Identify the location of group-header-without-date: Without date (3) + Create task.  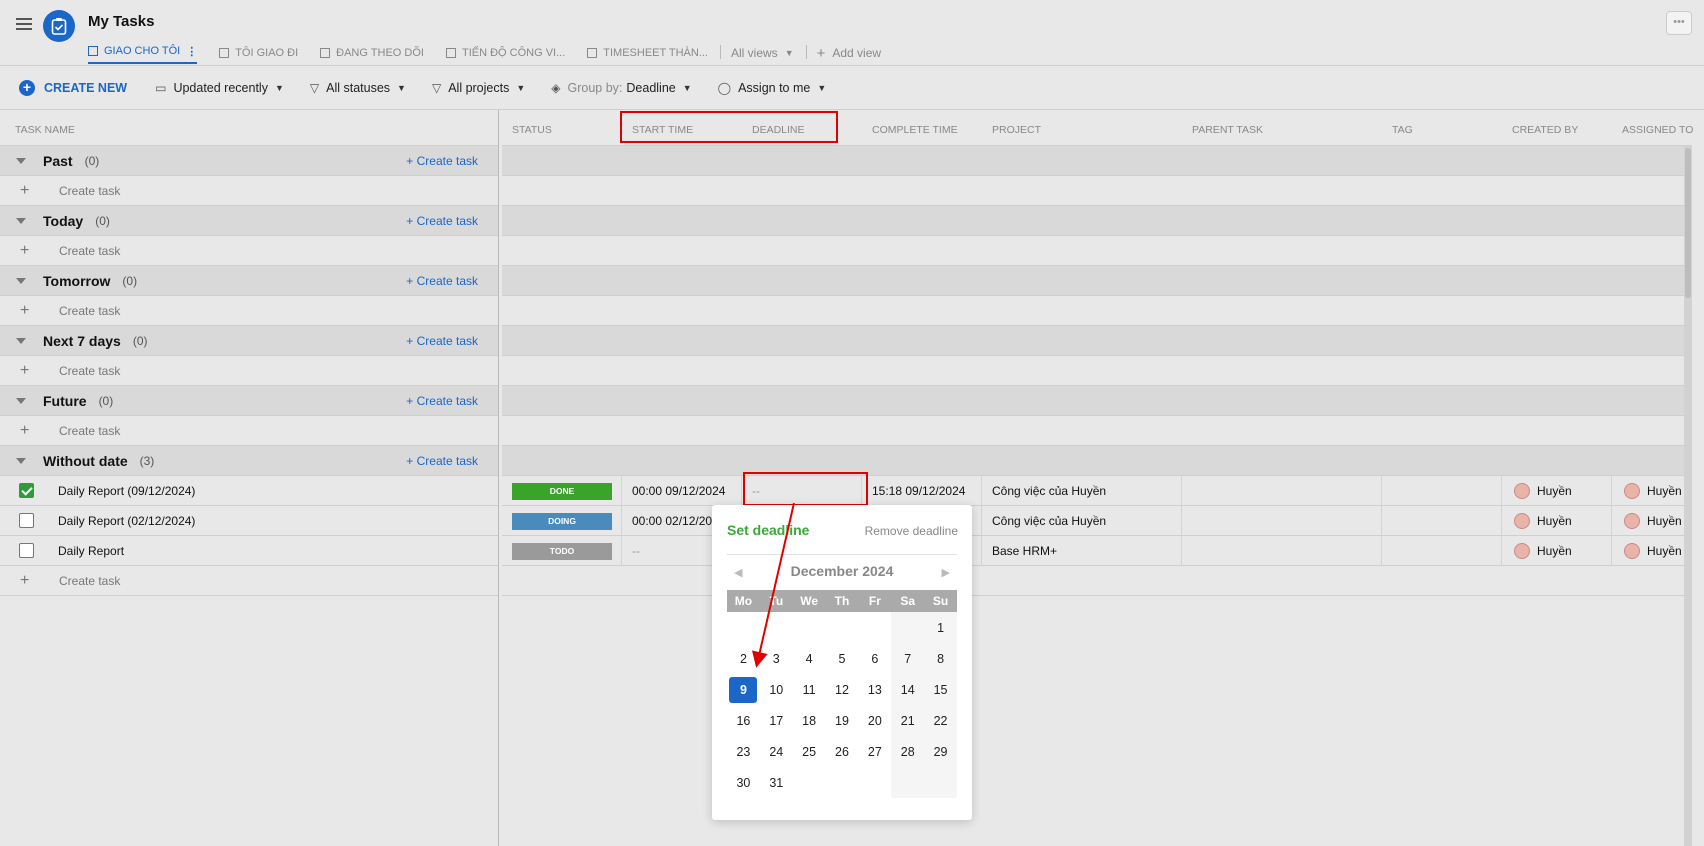
(249, 461).